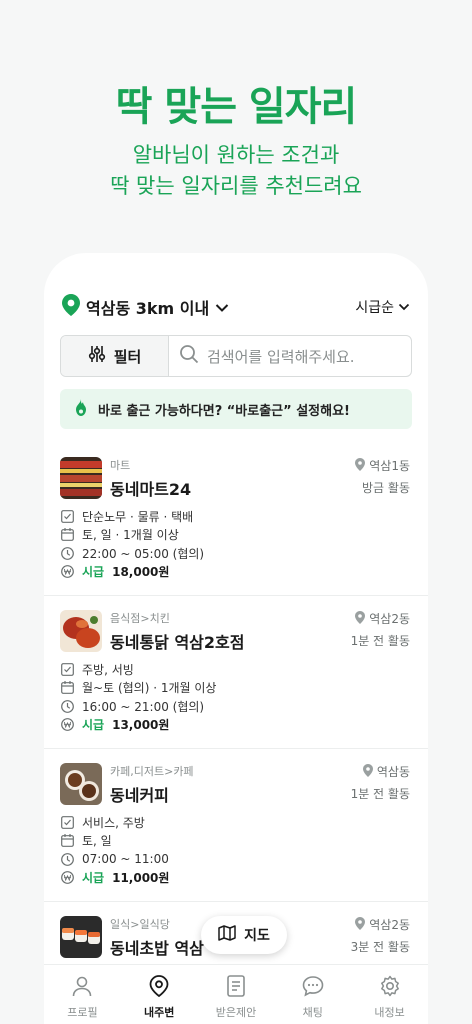 This screenshot has height=1024, width=472. I want to click on location-label: 역삼동 3km 이내, so click(148, 308).